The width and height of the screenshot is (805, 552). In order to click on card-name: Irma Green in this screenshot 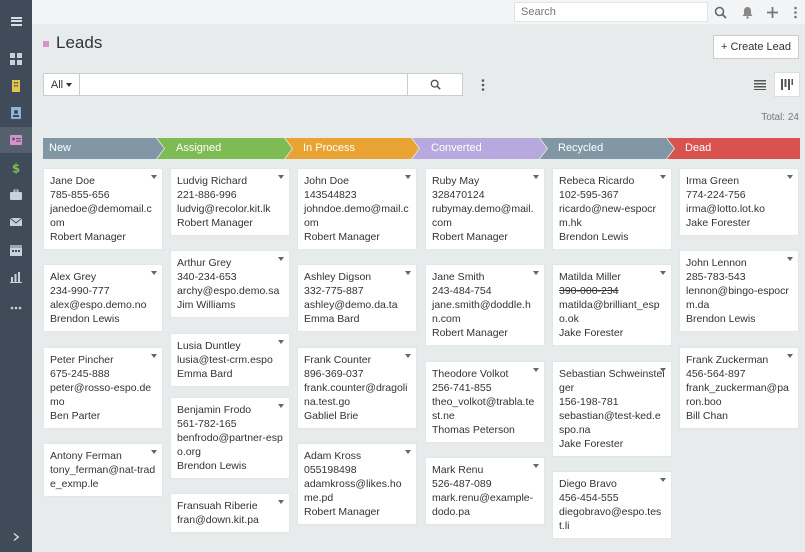, I will do `click(739, 181)`.